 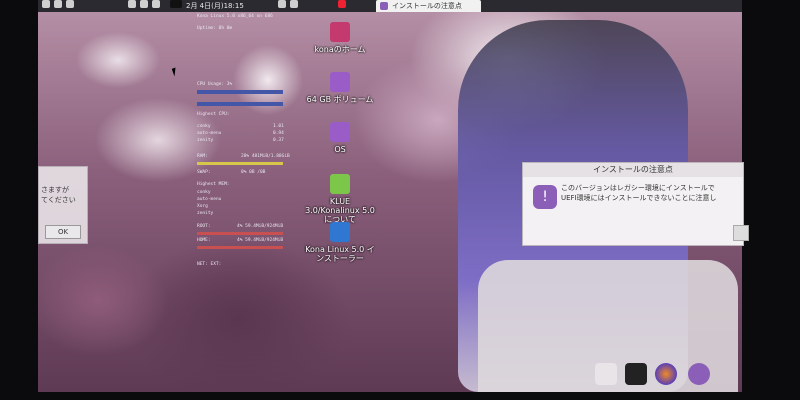 I want to click on conky-swap-label: SWAP:, so click(x=204, y=172).